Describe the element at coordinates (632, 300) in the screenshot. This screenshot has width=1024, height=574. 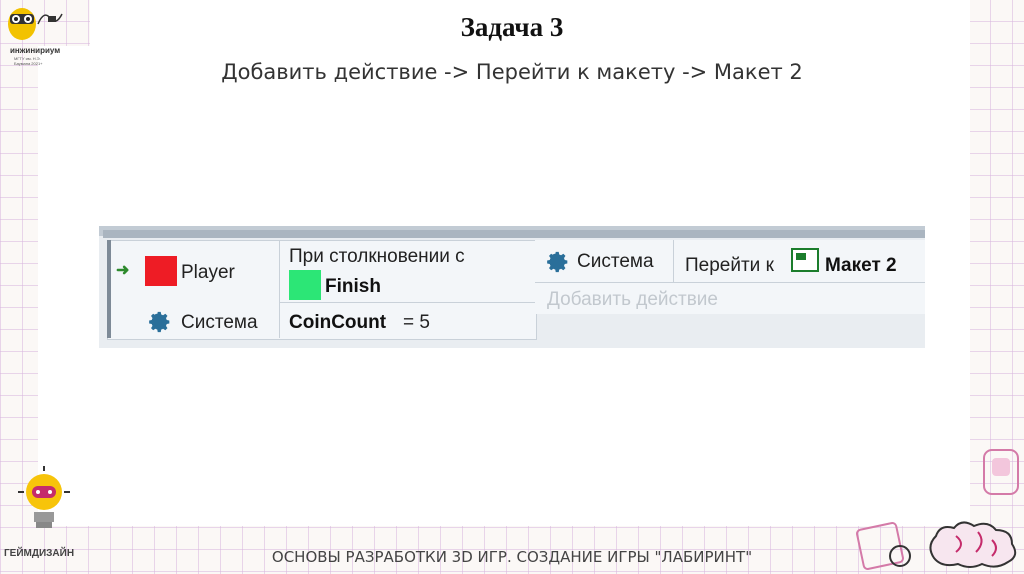
I see `add-action-button: Добавить действие` at that location.